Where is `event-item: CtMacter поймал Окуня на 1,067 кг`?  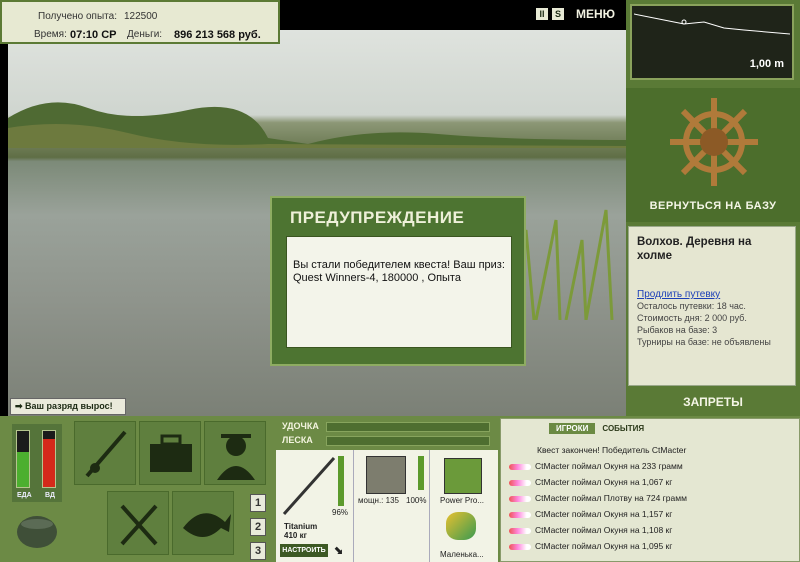
event-item: CtMacter поймал Окуня на 1,067 кг is located at coordinates (590, 482).